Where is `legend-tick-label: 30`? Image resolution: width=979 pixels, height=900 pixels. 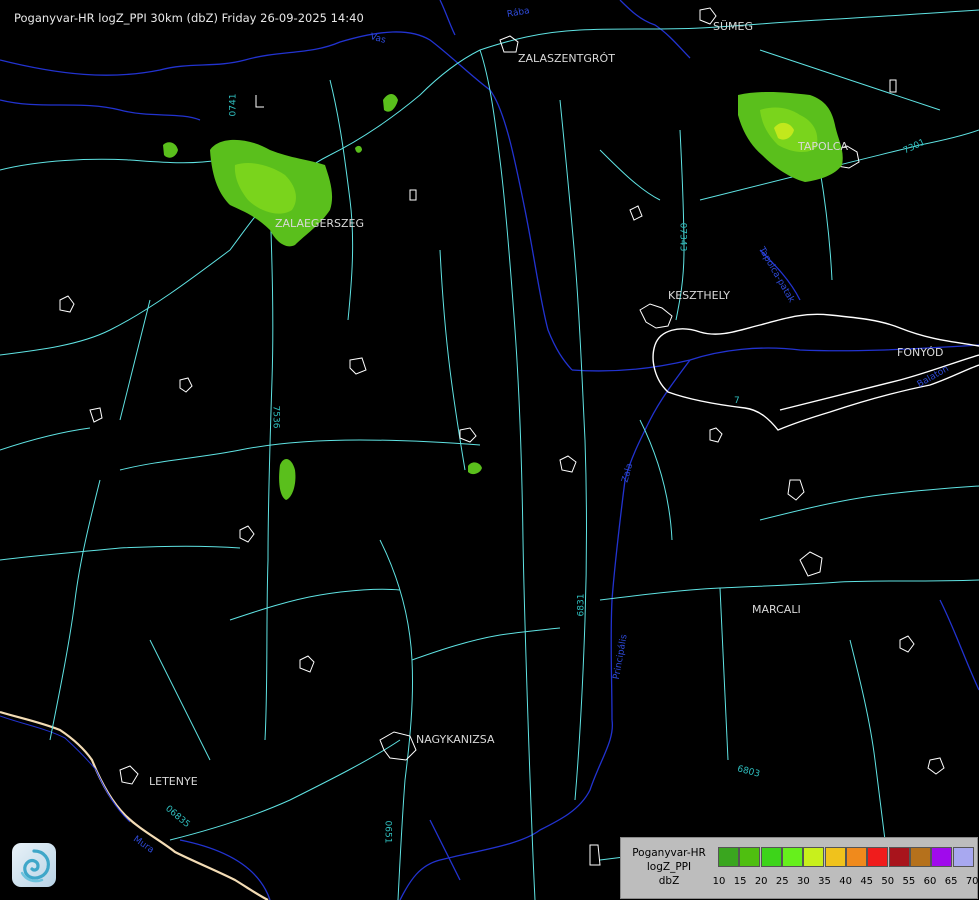 legend-tick-label: 30 is located at coordinates (803, 881).